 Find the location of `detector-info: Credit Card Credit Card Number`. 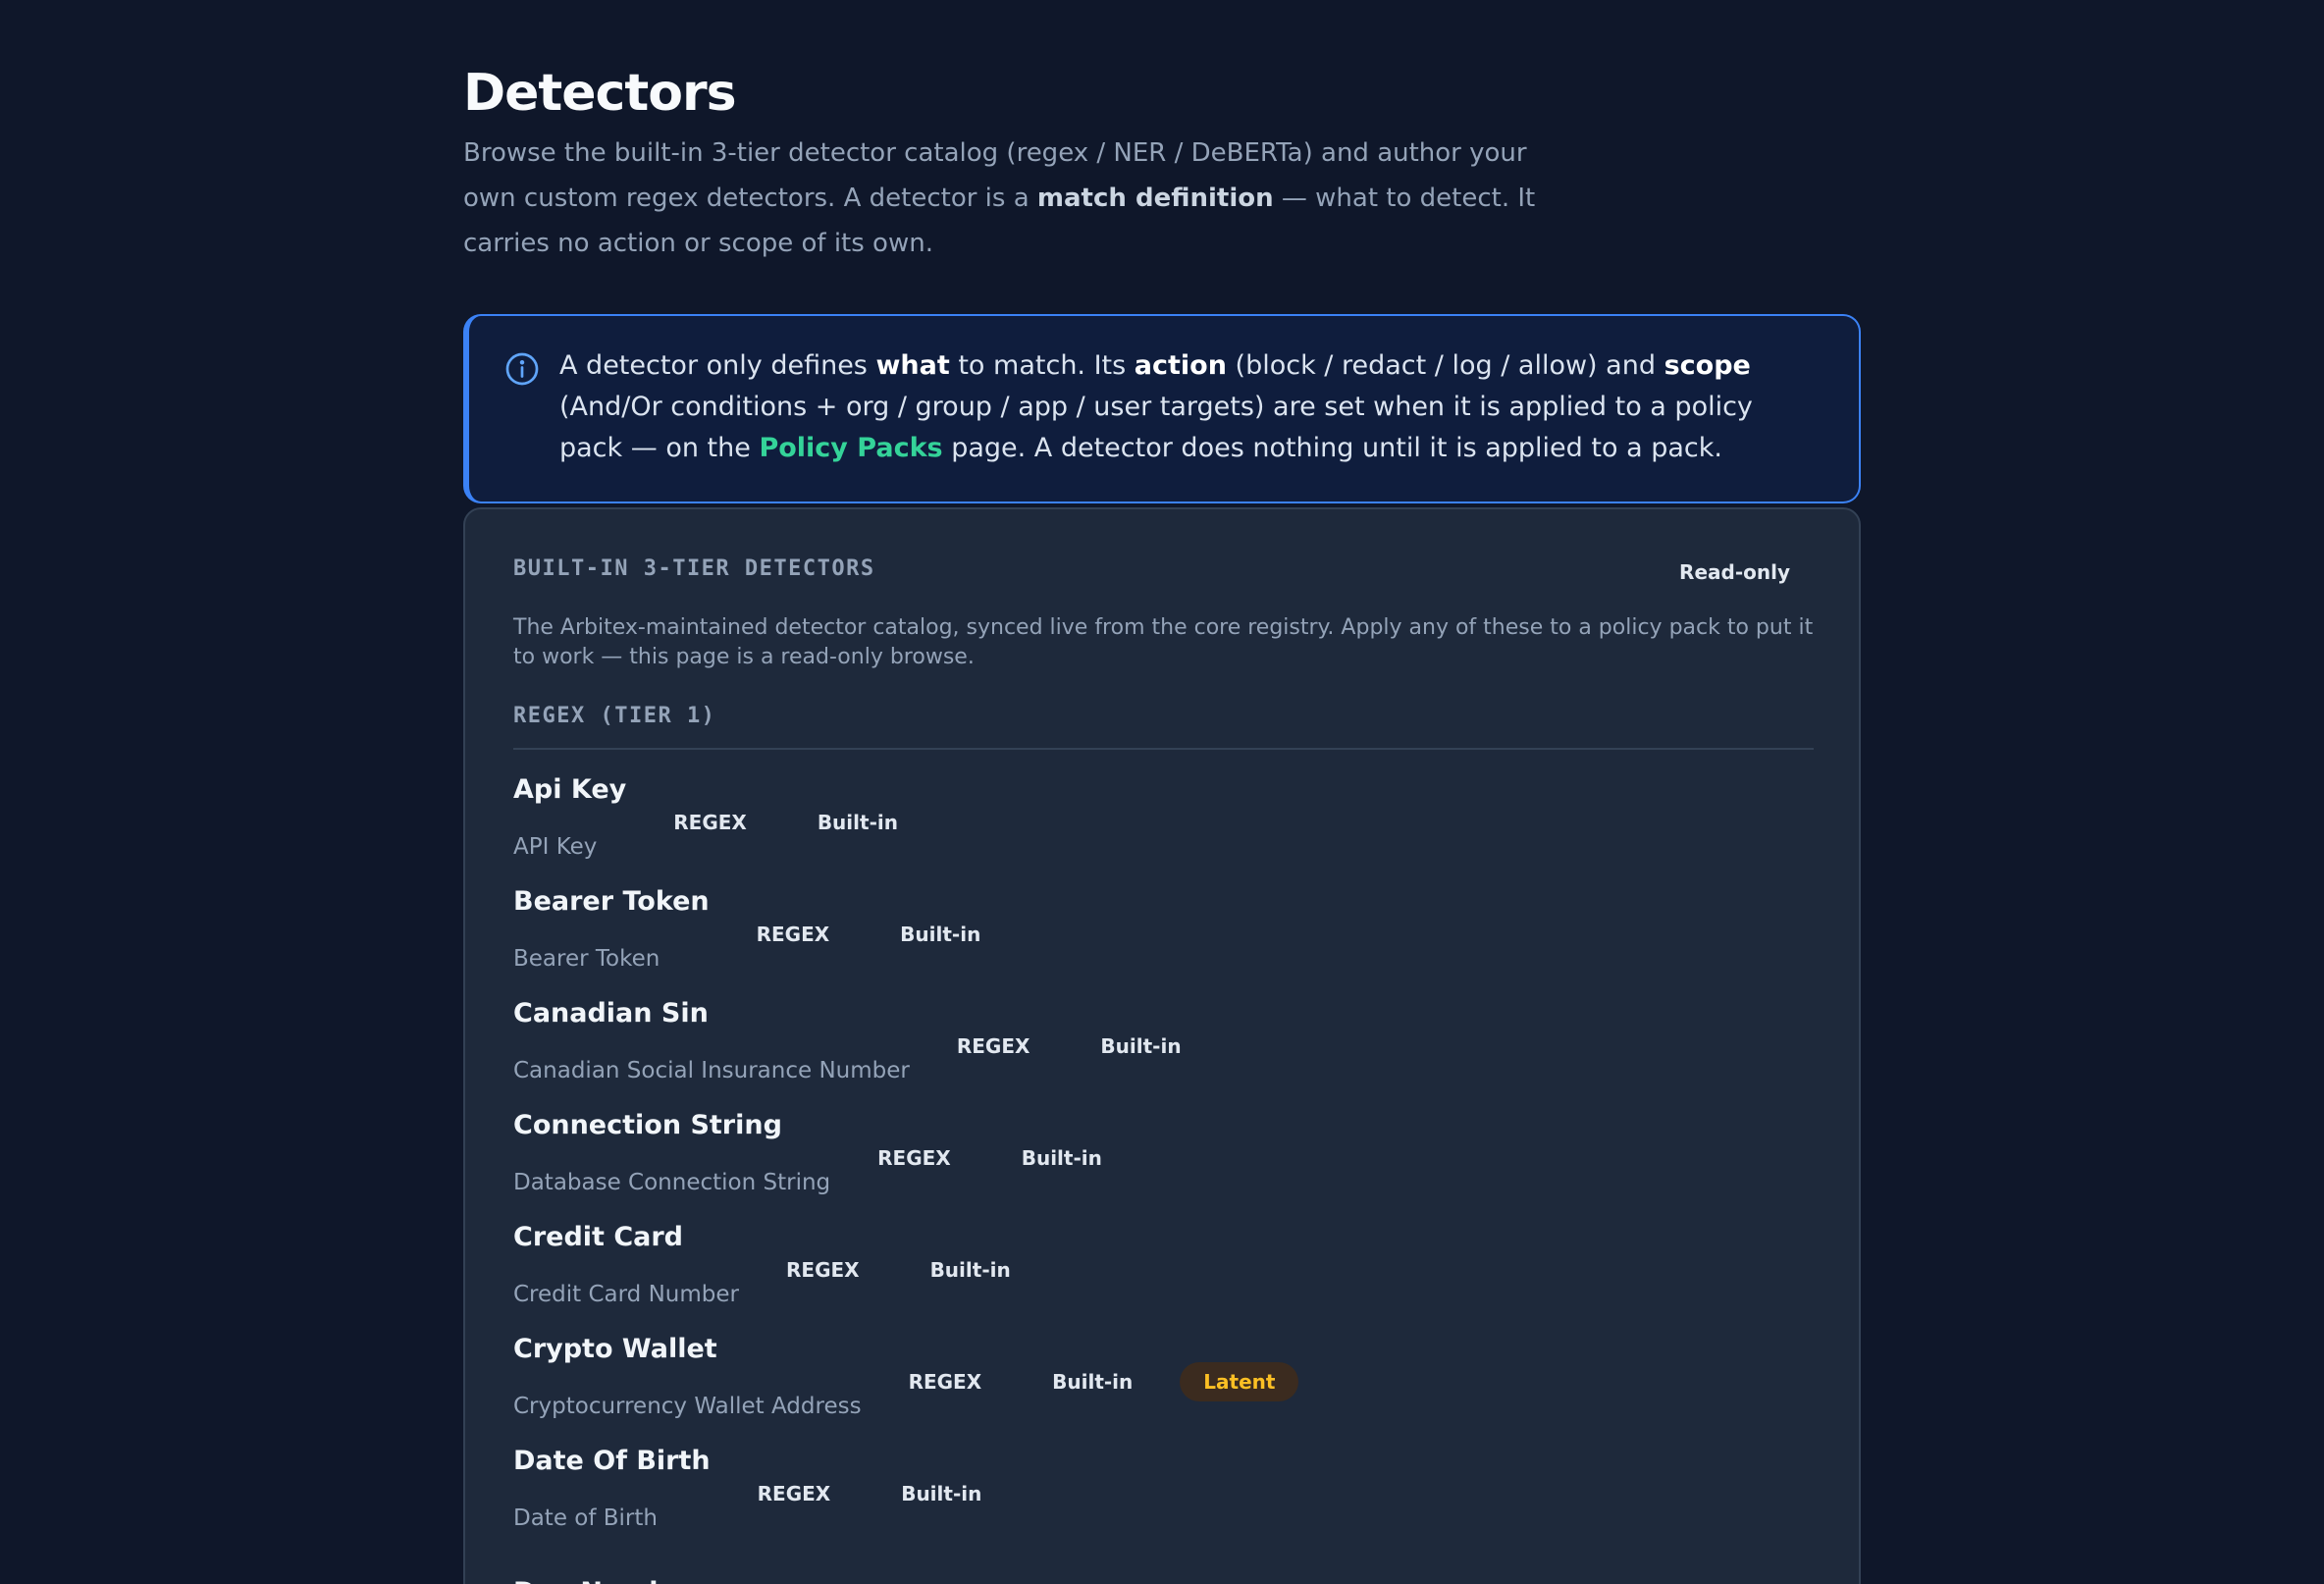

detector-info: Credit Card Credit Card Number is located at coordinates (626, 1266).